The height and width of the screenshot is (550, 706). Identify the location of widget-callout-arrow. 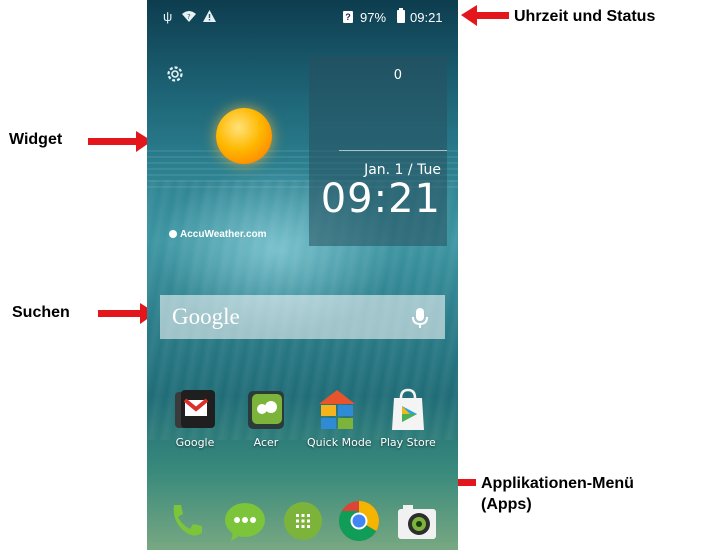
(120, 141).